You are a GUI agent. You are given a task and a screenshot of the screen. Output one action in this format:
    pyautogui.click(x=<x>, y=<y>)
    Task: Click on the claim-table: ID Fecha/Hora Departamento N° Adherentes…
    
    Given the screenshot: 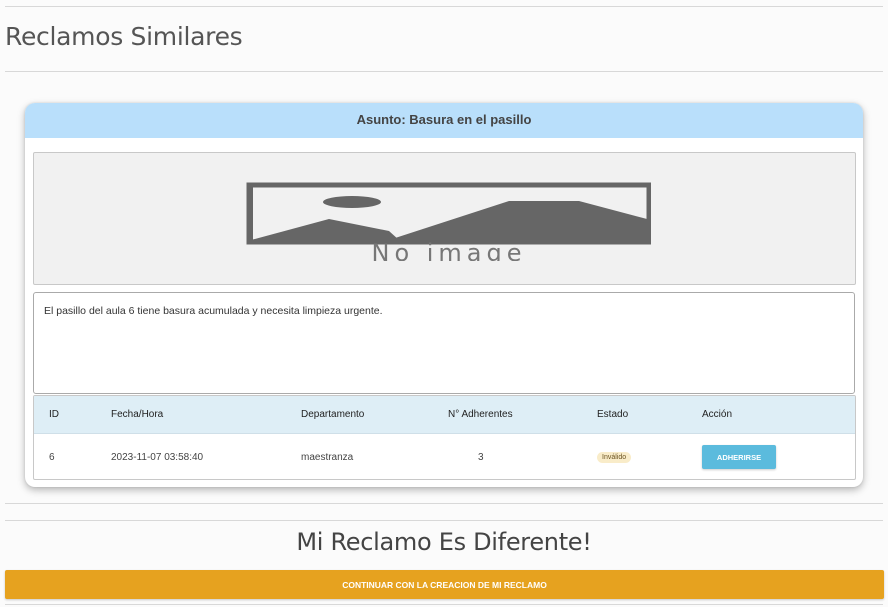 What is the action you would take?
    pyautogui.click(x=444, y=437)
    